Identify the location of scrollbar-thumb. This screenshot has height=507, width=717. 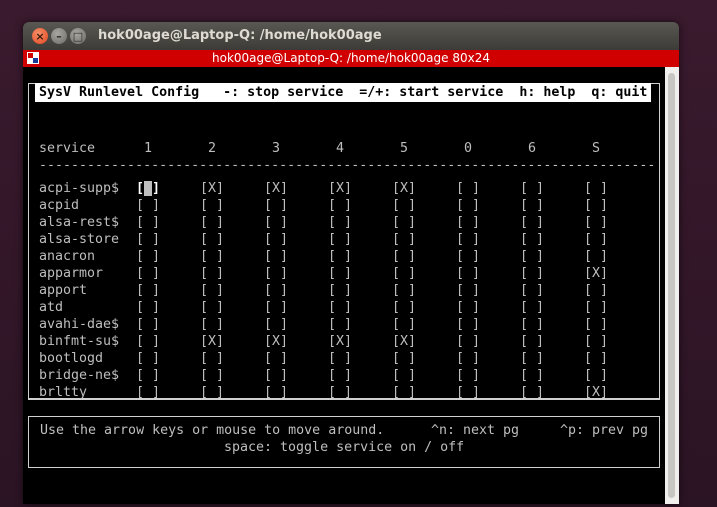
(671, 285).